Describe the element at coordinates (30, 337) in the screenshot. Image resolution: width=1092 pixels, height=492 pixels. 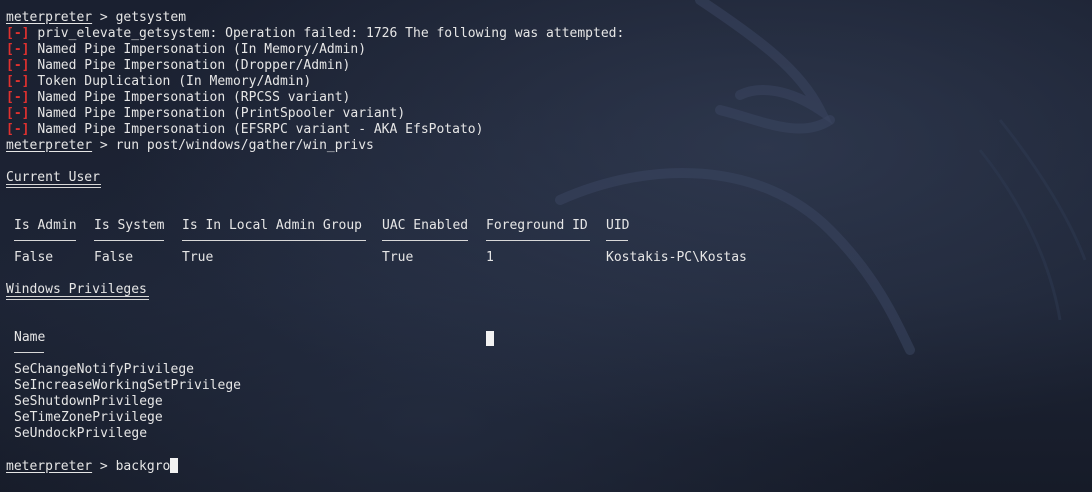
I see `column-header: Name` at that location.